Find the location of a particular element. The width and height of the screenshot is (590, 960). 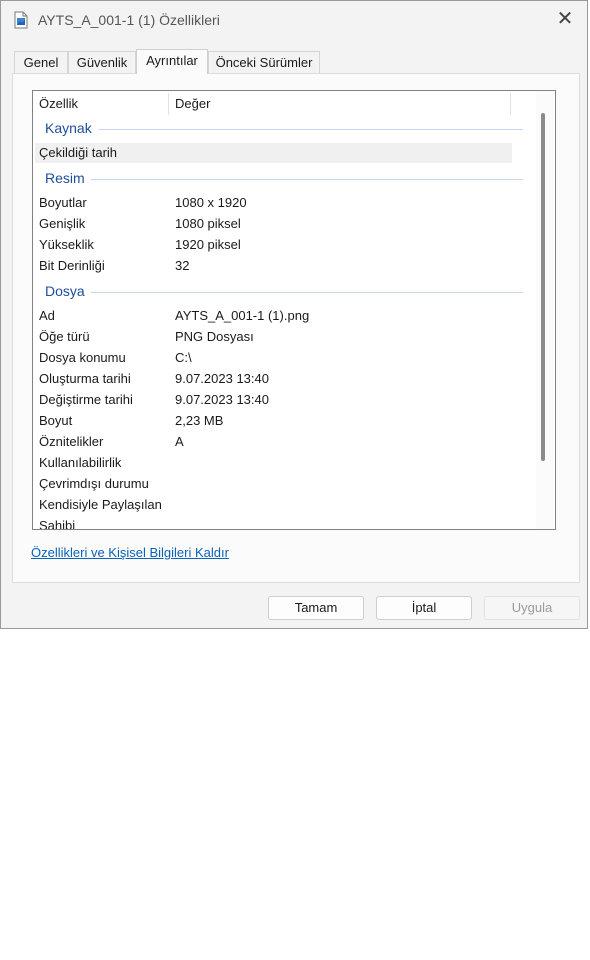

table-row-label: Boyut is located at coordinates (55, 420).